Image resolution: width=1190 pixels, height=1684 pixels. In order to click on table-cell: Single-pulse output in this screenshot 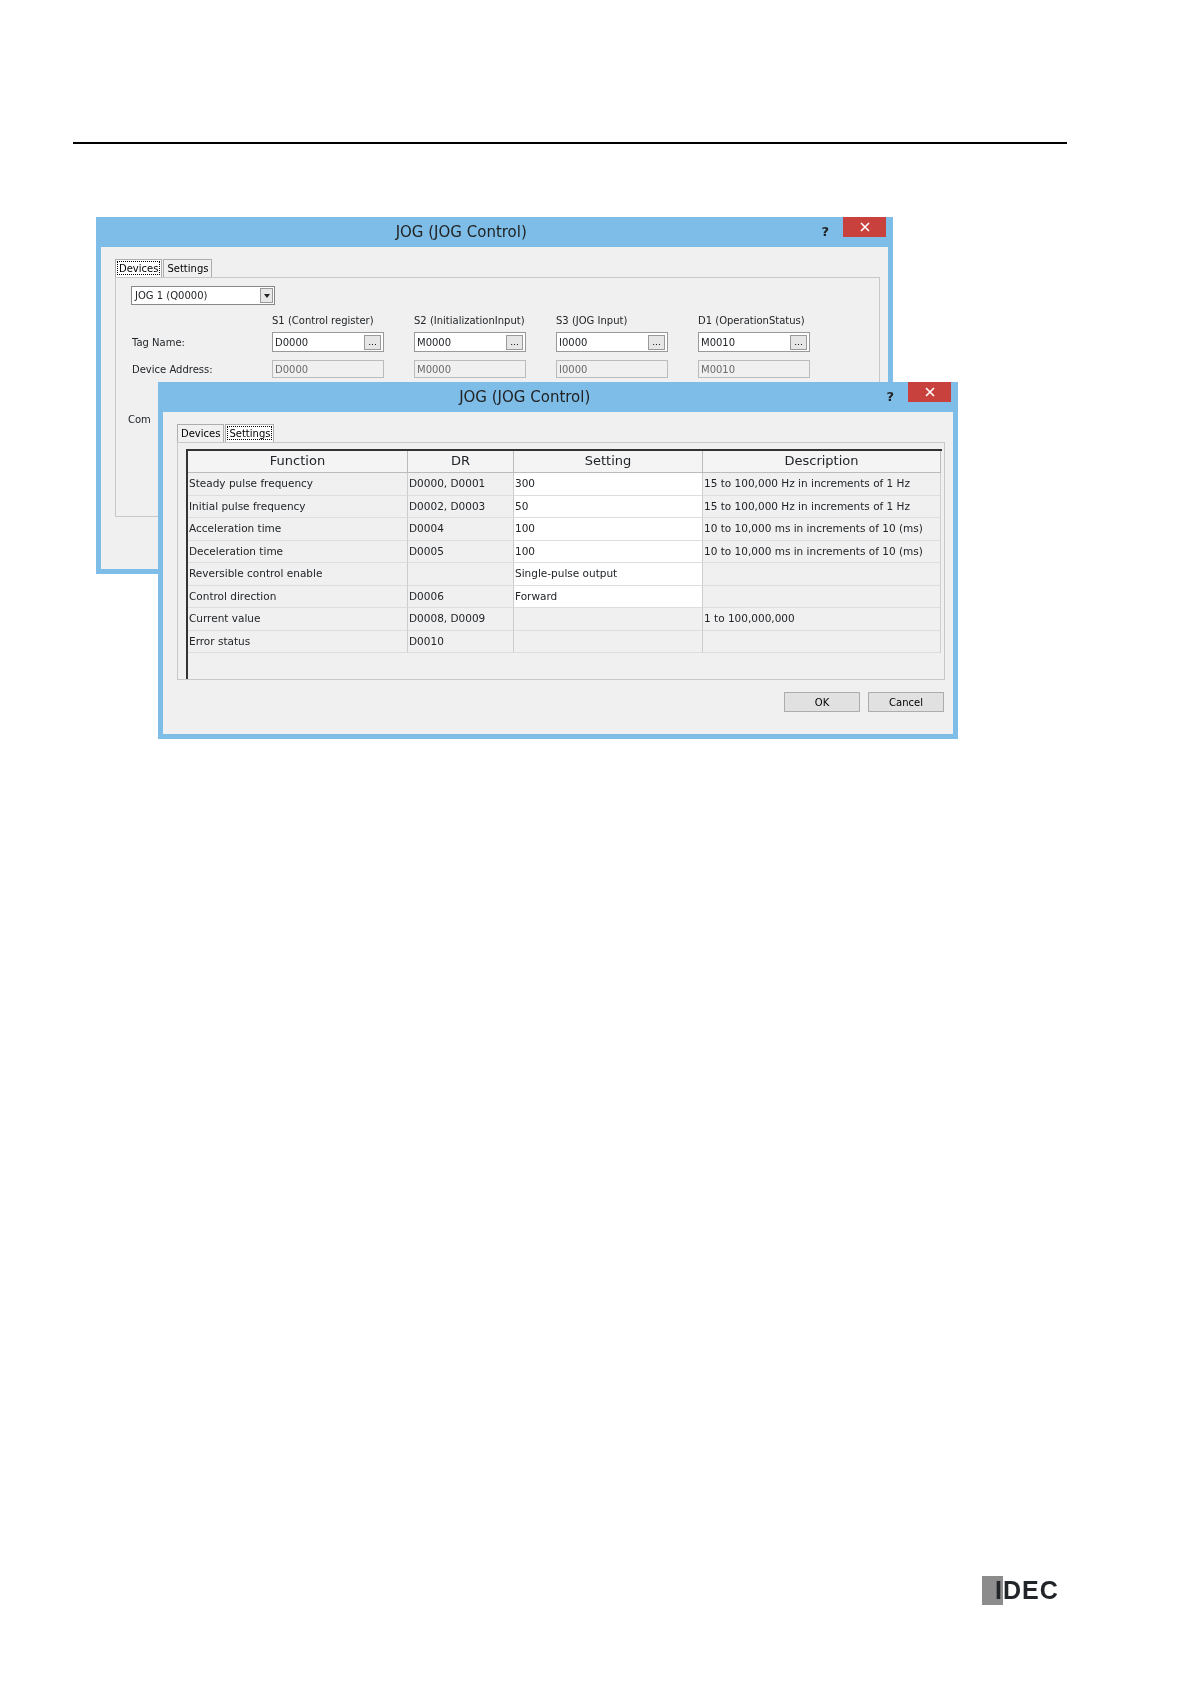, I will do `click(608, 574)`.